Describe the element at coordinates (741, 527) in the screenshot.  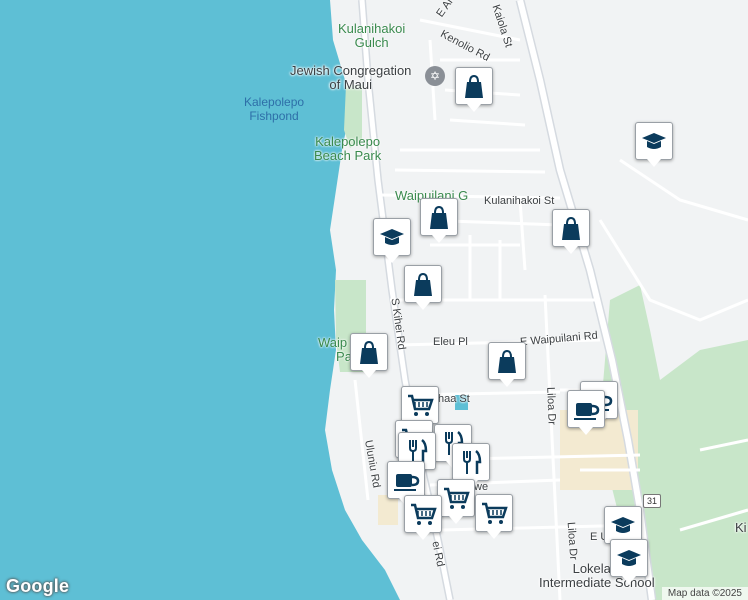
I see `ki-label: Ki` at that location.